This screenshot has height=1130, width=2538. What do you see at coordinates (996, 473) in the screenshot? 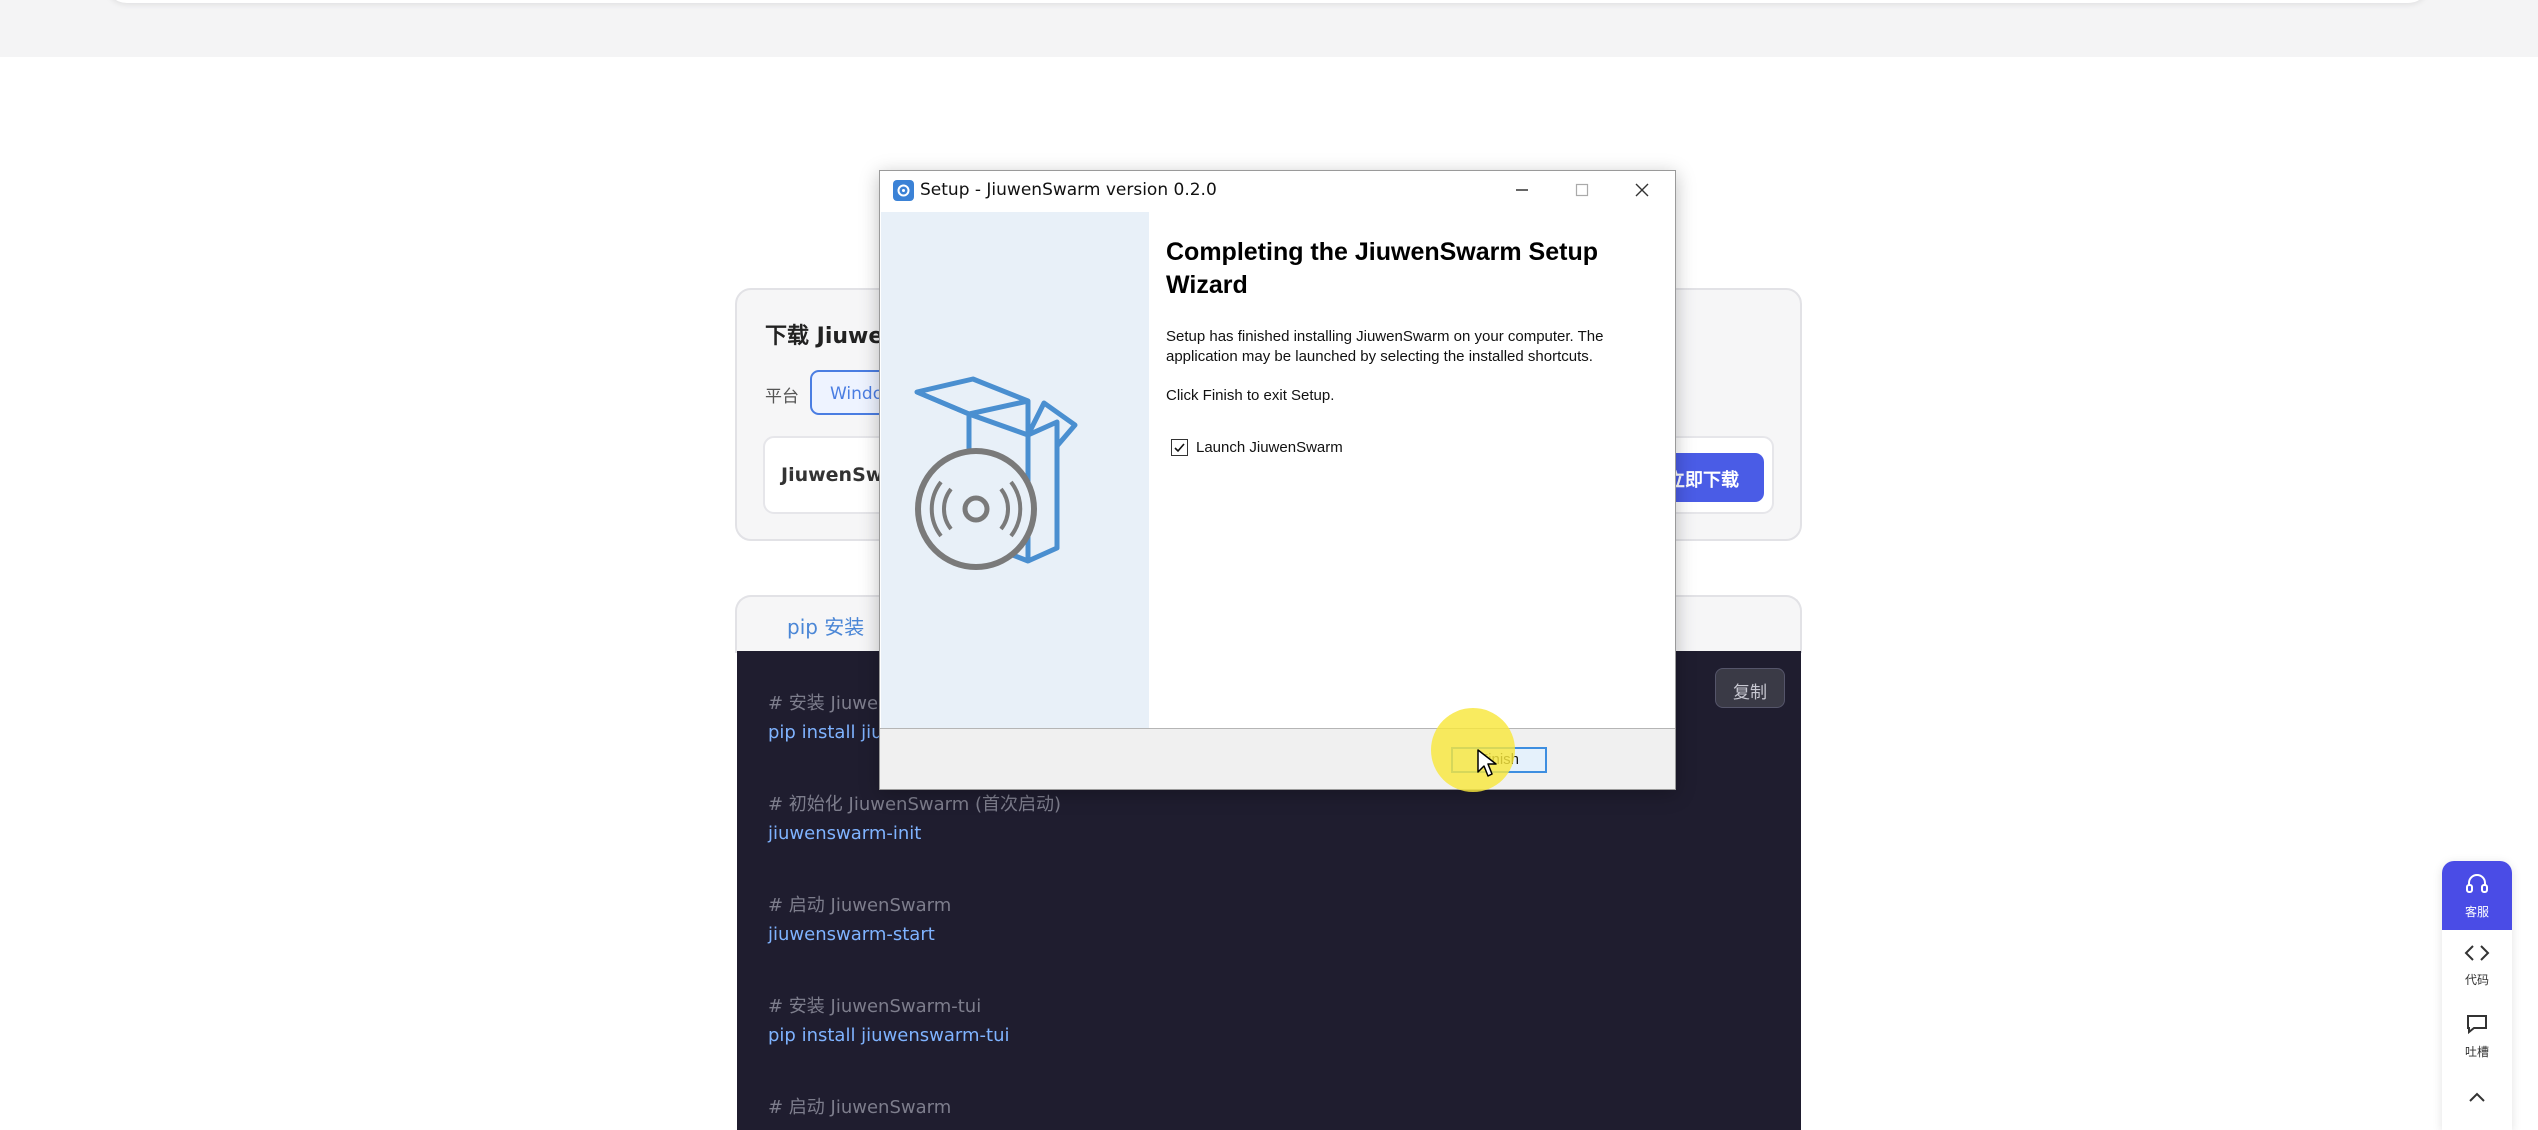
I see `box-disc-icon` at bounding box center [996, 473].